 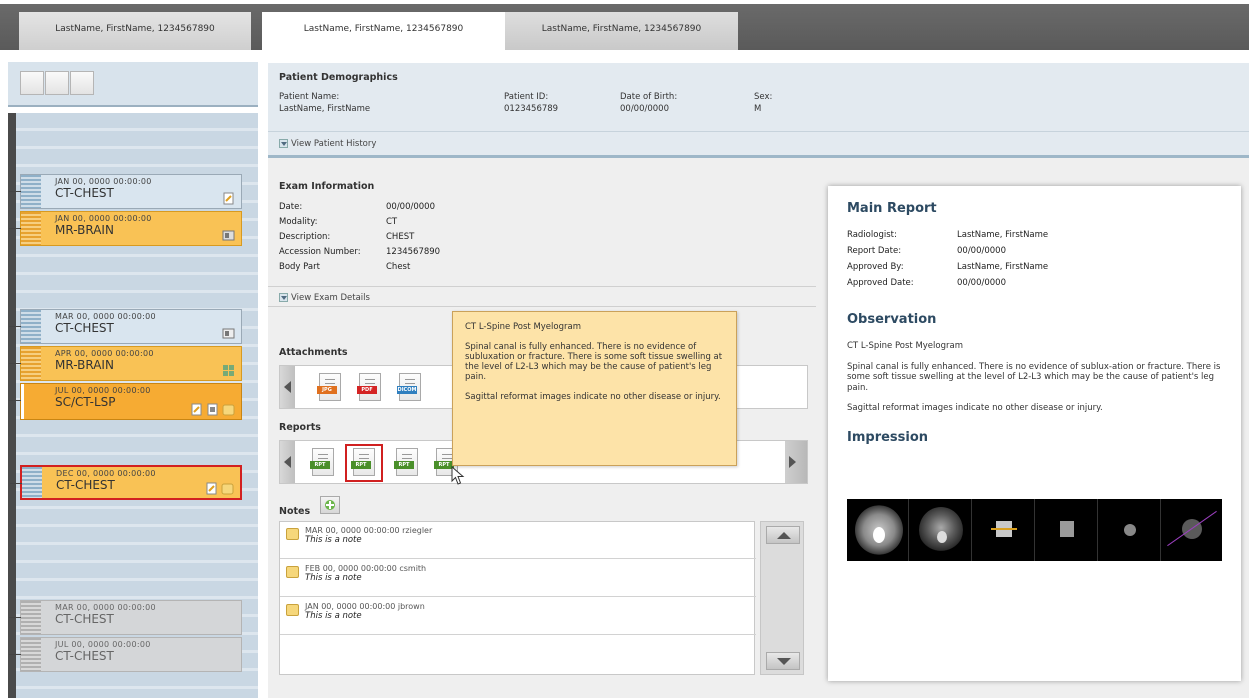 What do you see at coordinates (324, 298) in the screenshot?
I see `view-exam-details-link: View Exam Details` at bounding box center [324, 298].